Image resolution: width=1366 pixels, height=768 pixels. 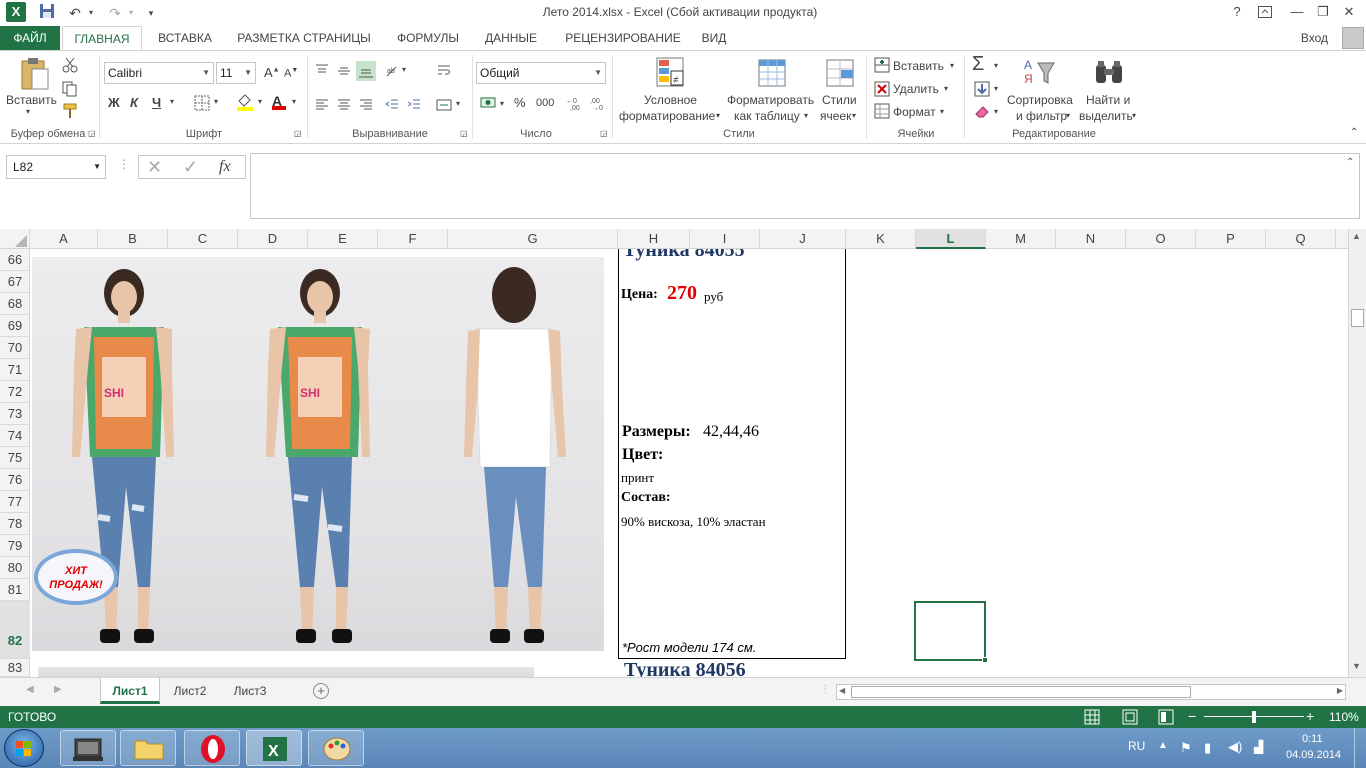 I want to click on column-header-n: N, so click(x=1091, y=239).